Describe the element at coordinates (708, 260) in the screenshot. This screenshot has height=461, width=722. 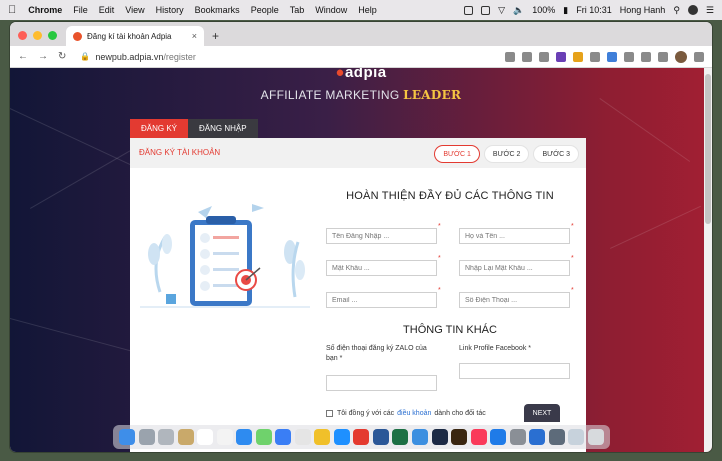
I see `page-scrollbar` at that location.